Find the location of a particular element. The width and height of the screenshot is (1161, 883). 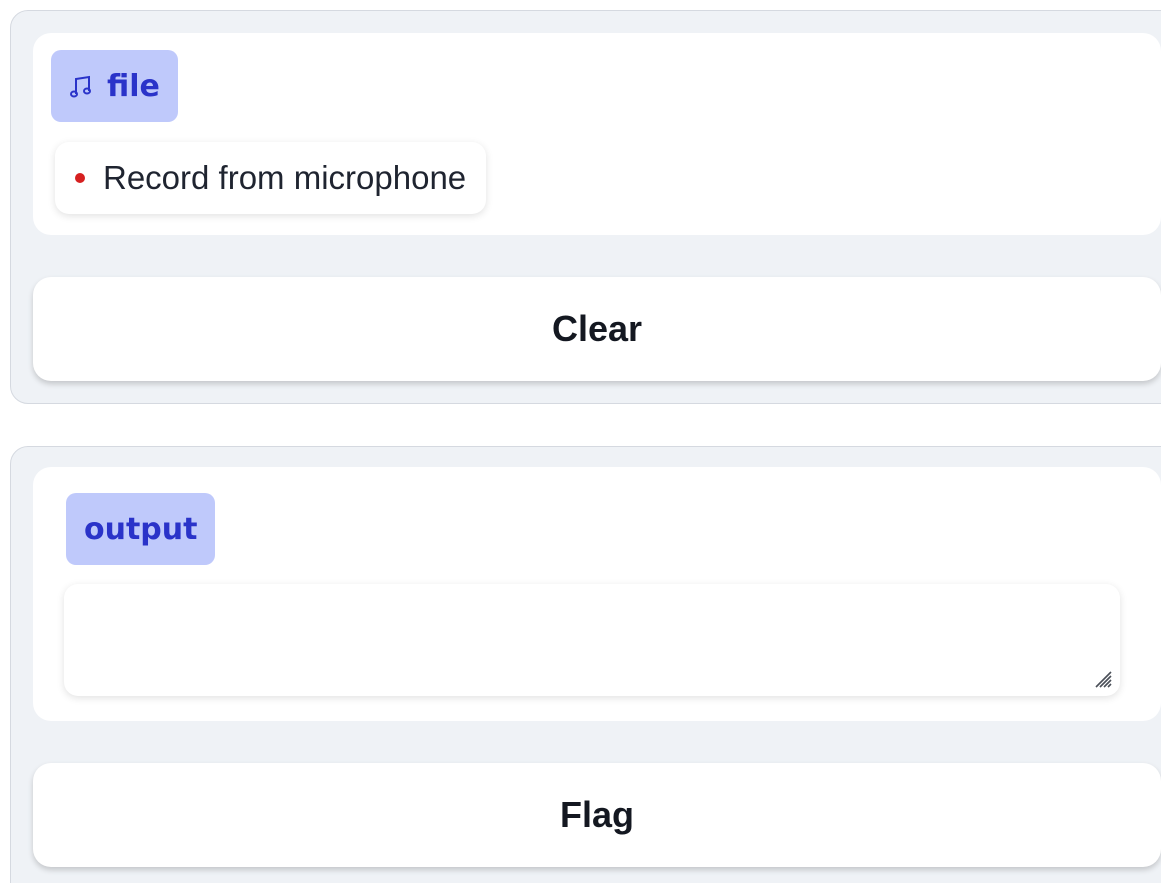

record-dot-icon is located at coordinates (80, 178).